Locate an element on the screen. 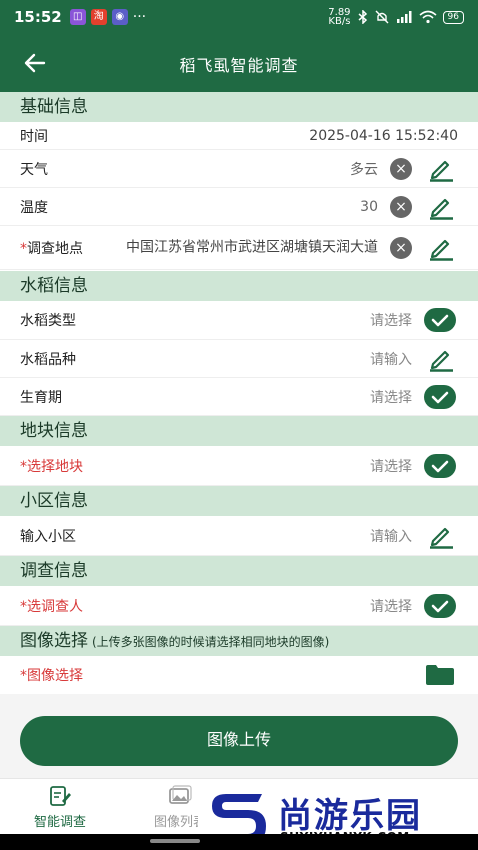  field-label: *选调查人 is located at coordinates (51, 606).